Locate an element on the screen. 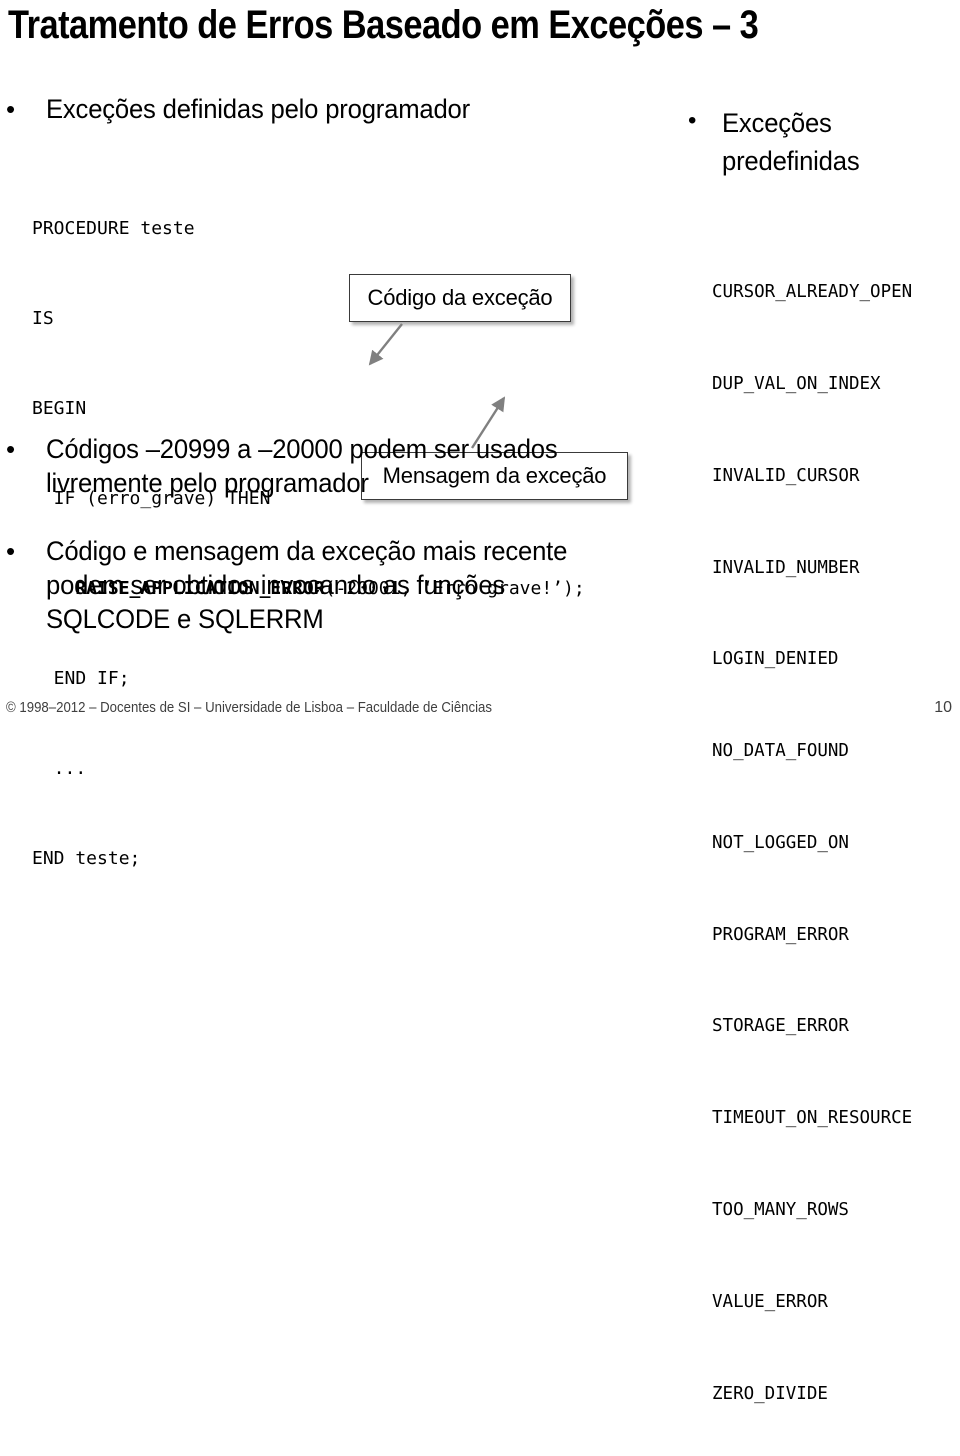 Image resolution: width=960 pixels, height=1456 pixels. code-line-end-teste: END teste; is located at coordinates (86, 858).